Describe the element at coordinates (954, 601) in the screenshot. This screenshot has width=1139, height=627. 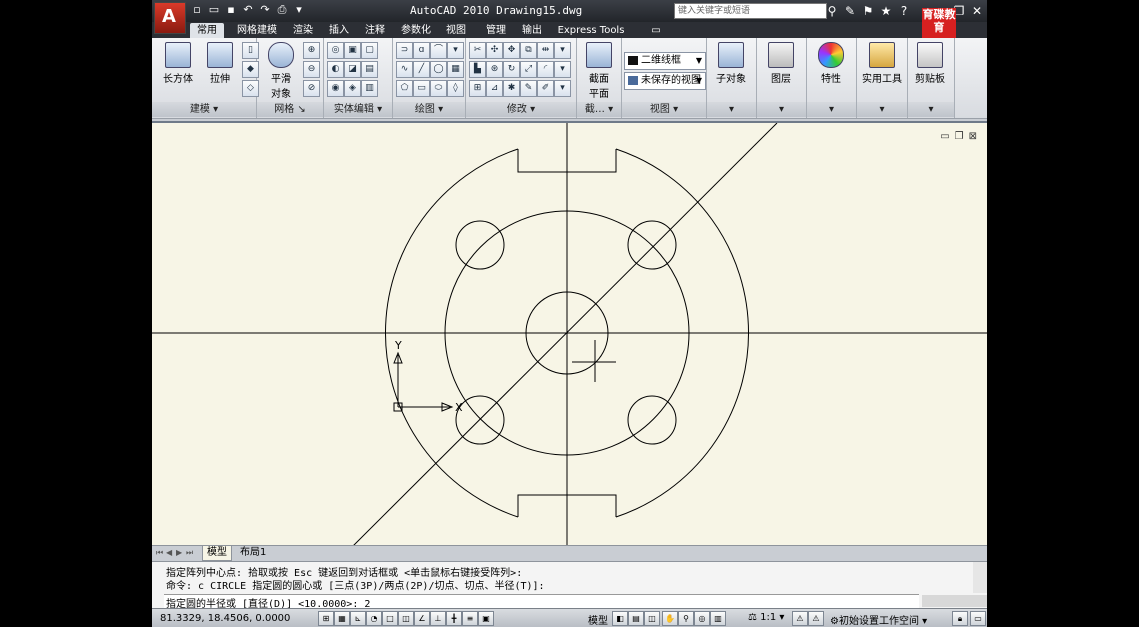
I see `horizontal-scrollbar` at that location.